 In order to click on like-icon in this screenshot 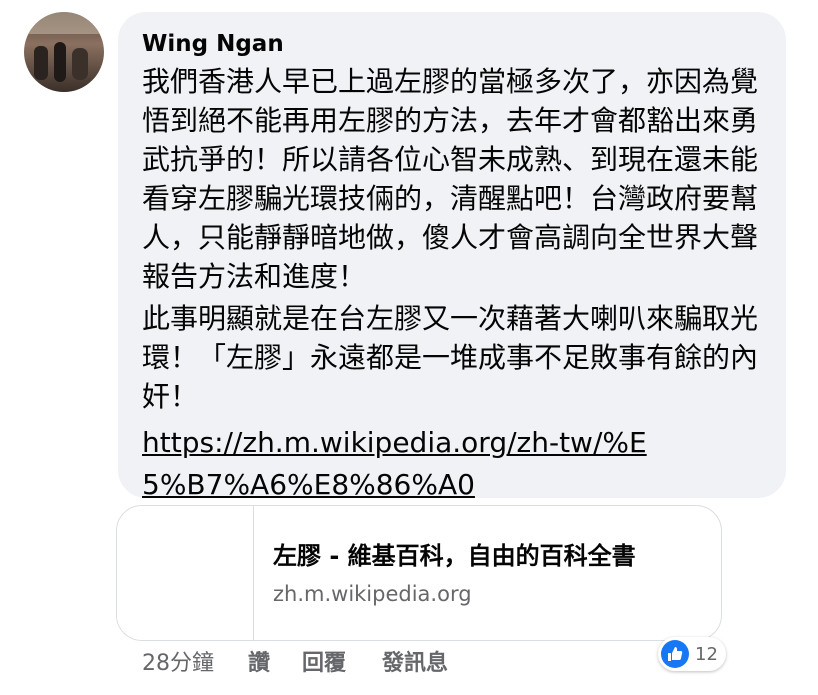, I will do `click(675, 654)`.